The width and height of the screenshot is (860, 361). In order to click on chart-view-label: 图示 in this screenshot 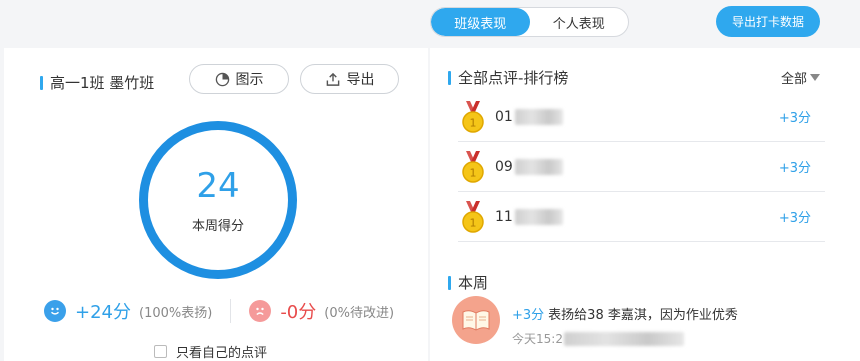, I will do `click(249, 80)`.